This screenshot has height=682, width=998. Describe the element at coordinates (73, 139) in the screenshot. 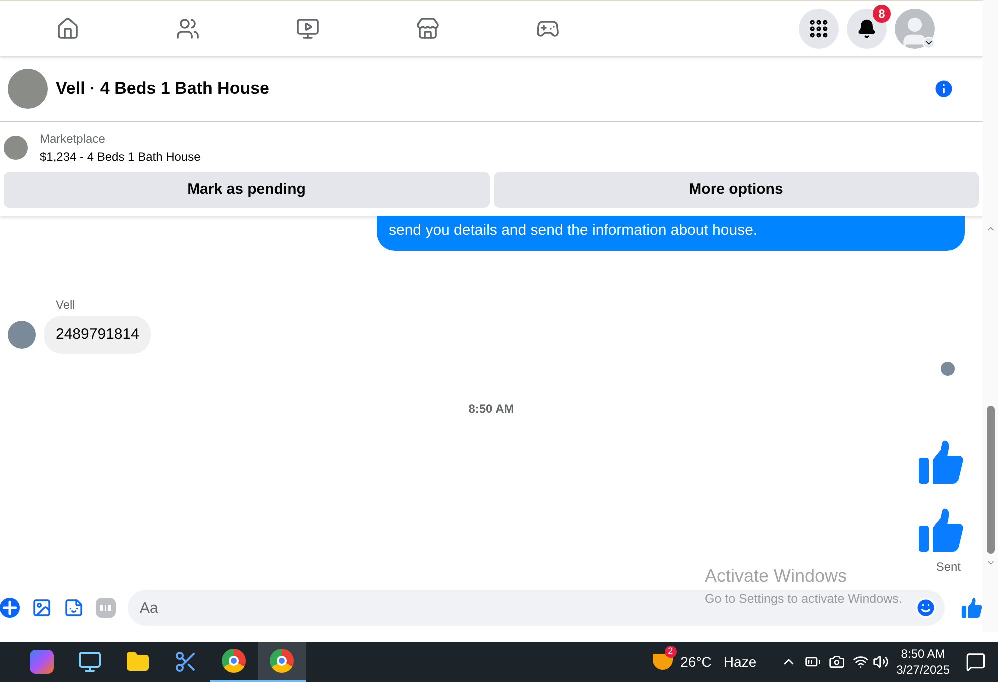

I see `listing-source: Marketplace` at that location.